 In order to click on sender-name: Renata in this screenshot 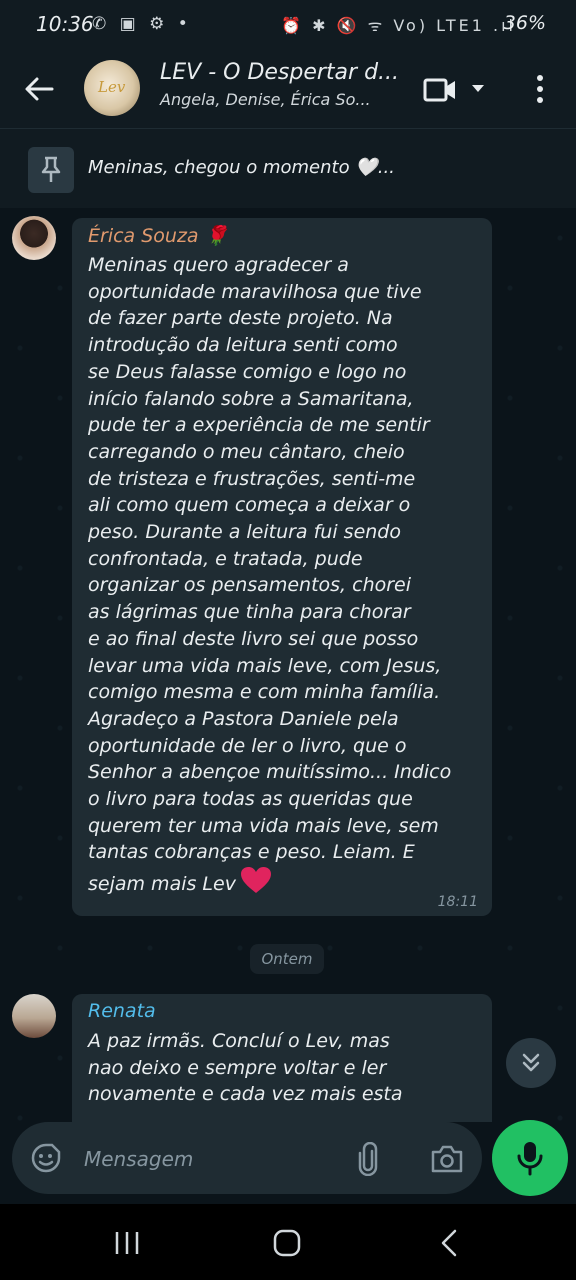, I will do `click(122, 1011)`.